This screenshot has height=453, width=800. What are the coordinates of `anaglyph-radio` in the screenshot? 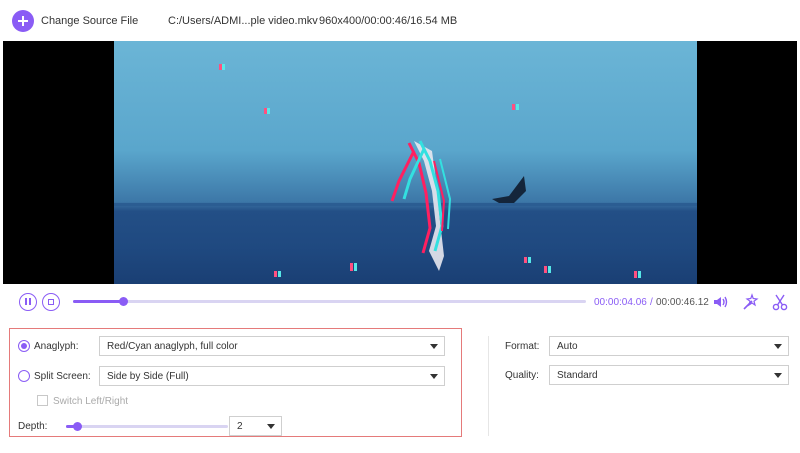 It's located at (24, 346).